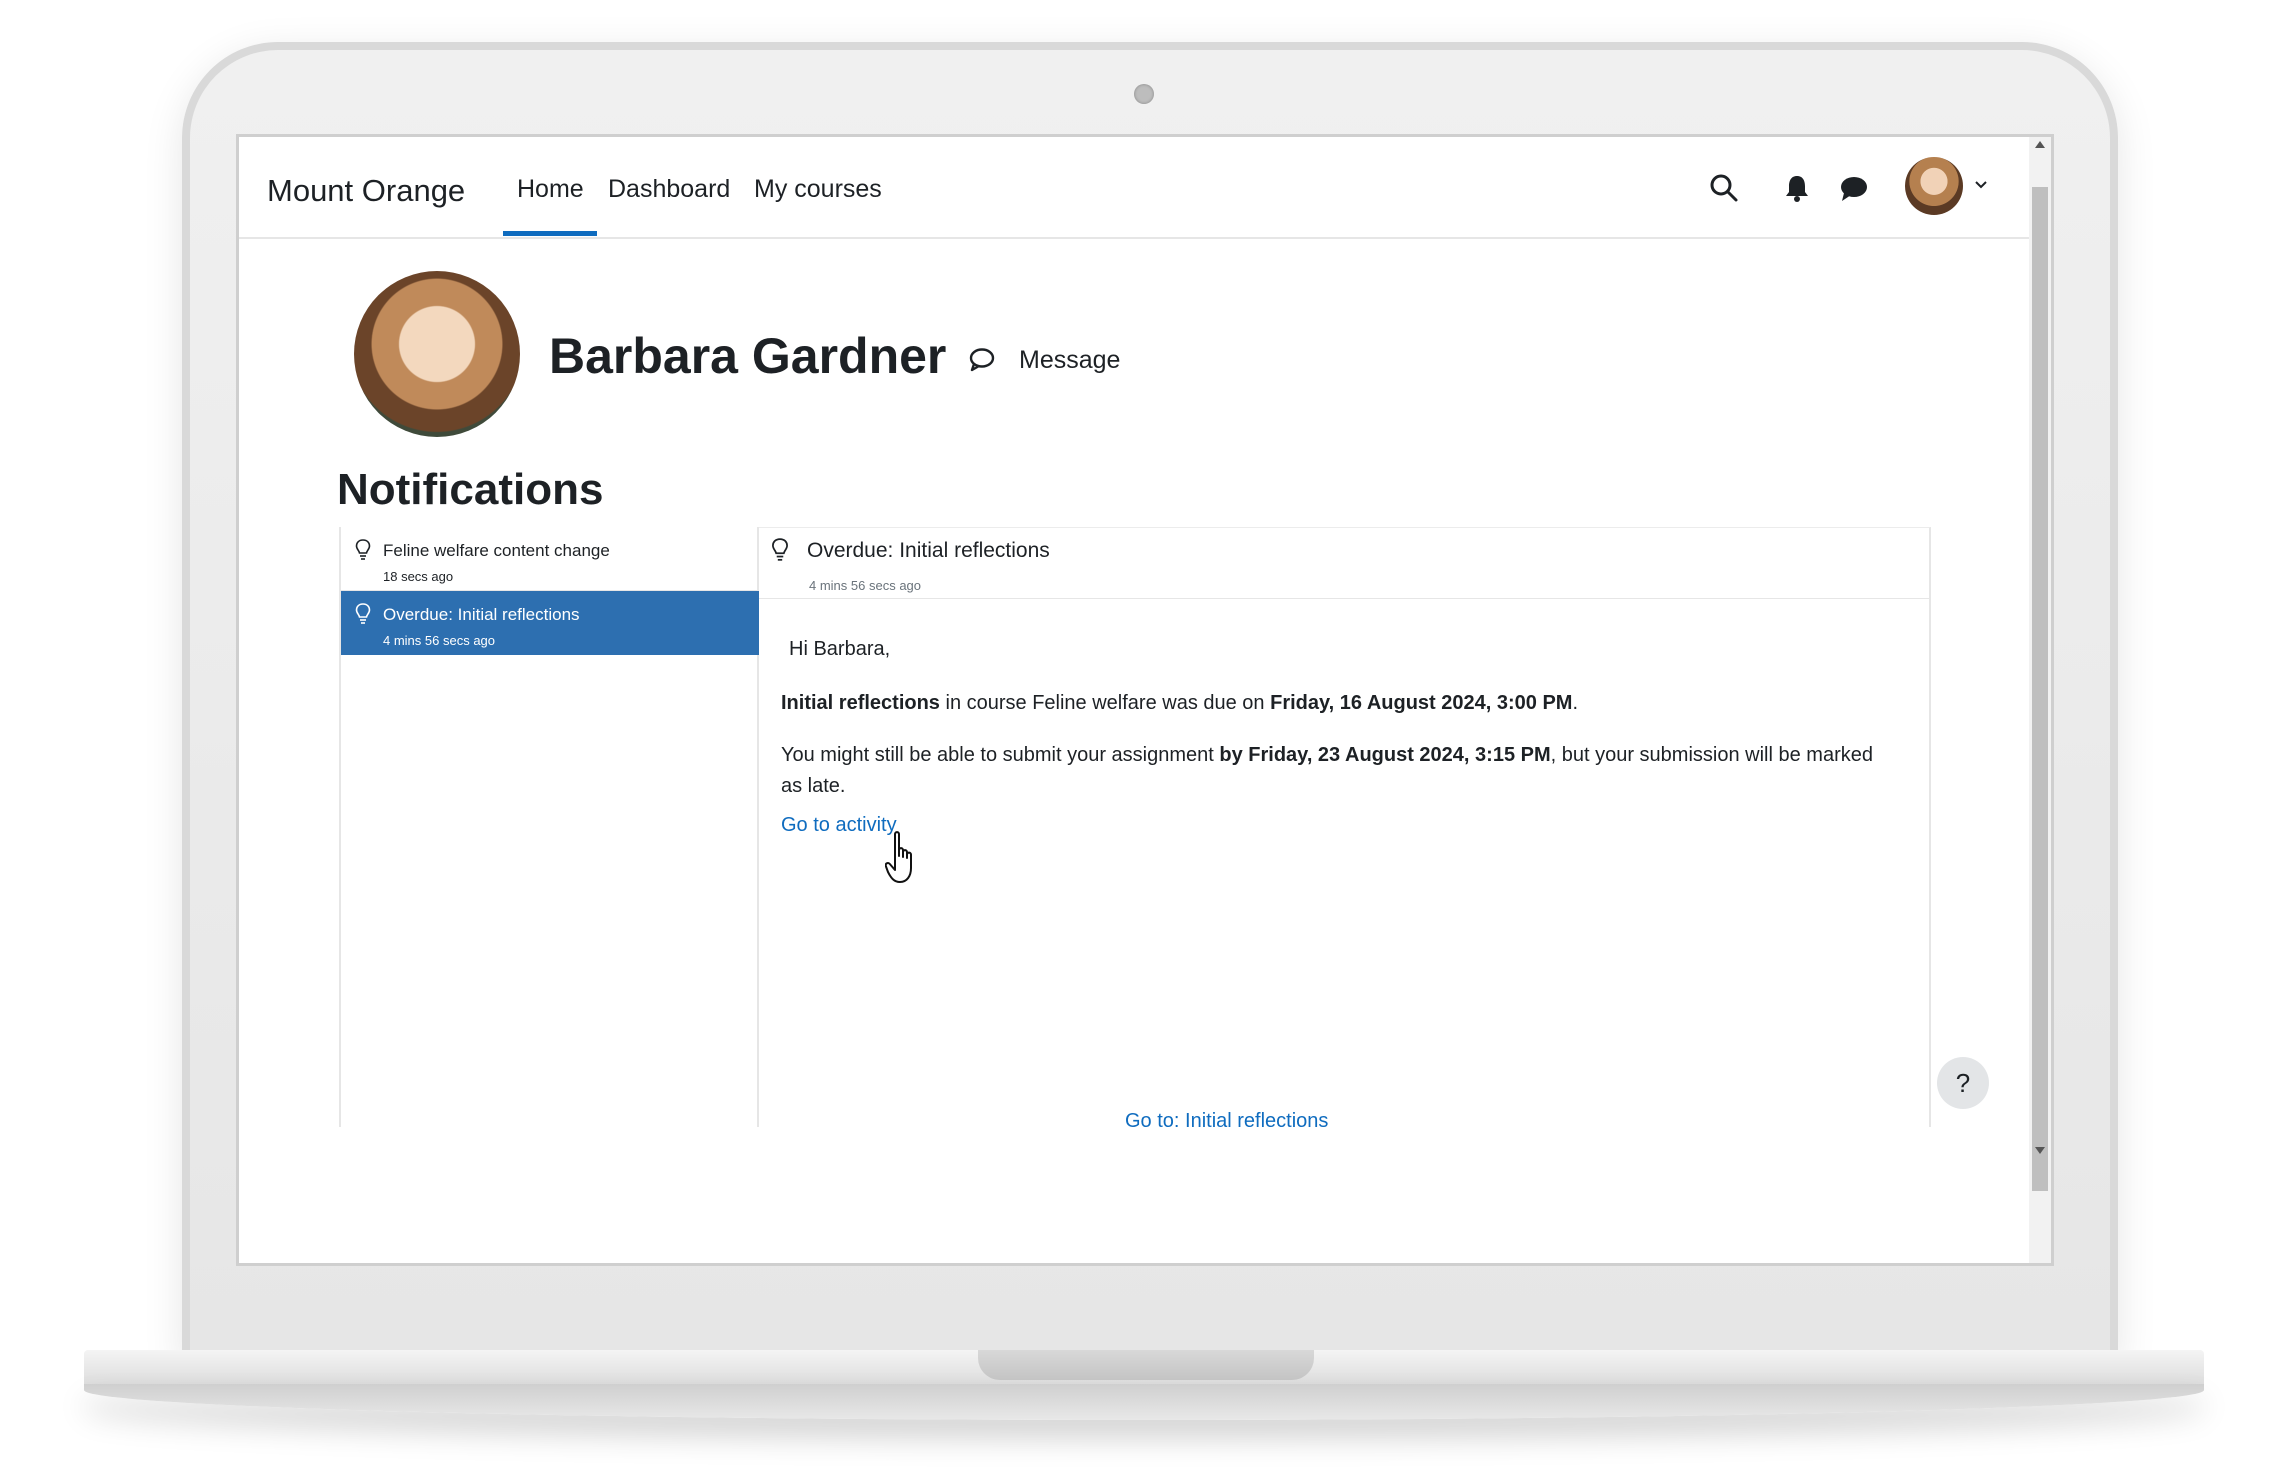 This screenshot has width=2292, height=1480. Describe the element at coordinates (839, 825) in the screenshot. I see `go-to-activity-link: Go to activity` at that location.